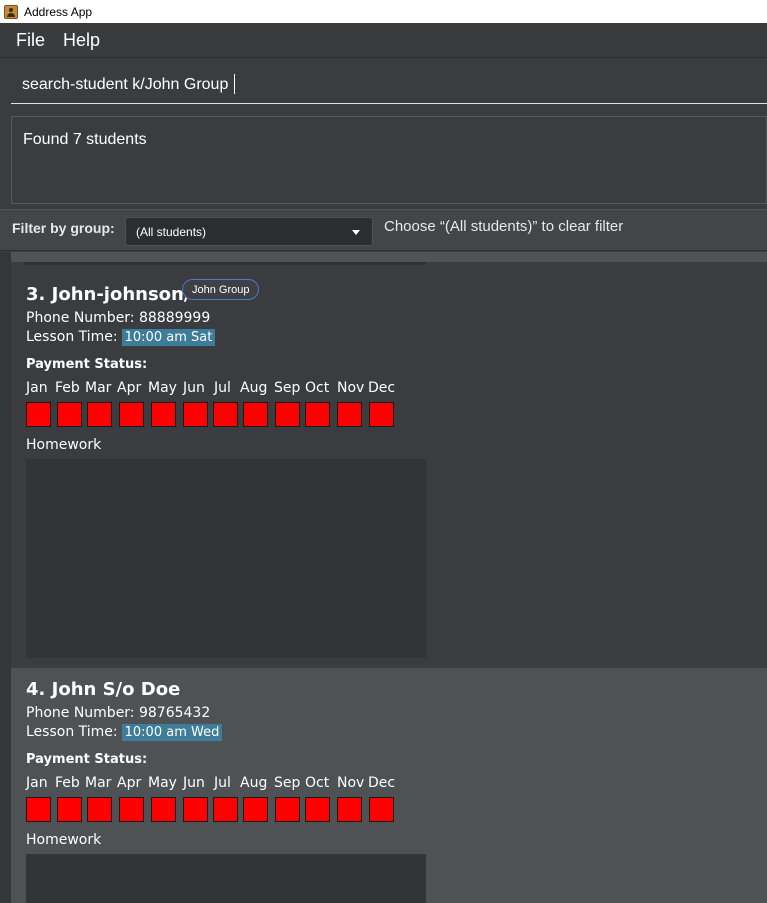 Image resolution: width=767 pixels, height=903 pixels. I want to click on lesson-line: Lesson Time: 10:00 am Wed, so click(124, 732).